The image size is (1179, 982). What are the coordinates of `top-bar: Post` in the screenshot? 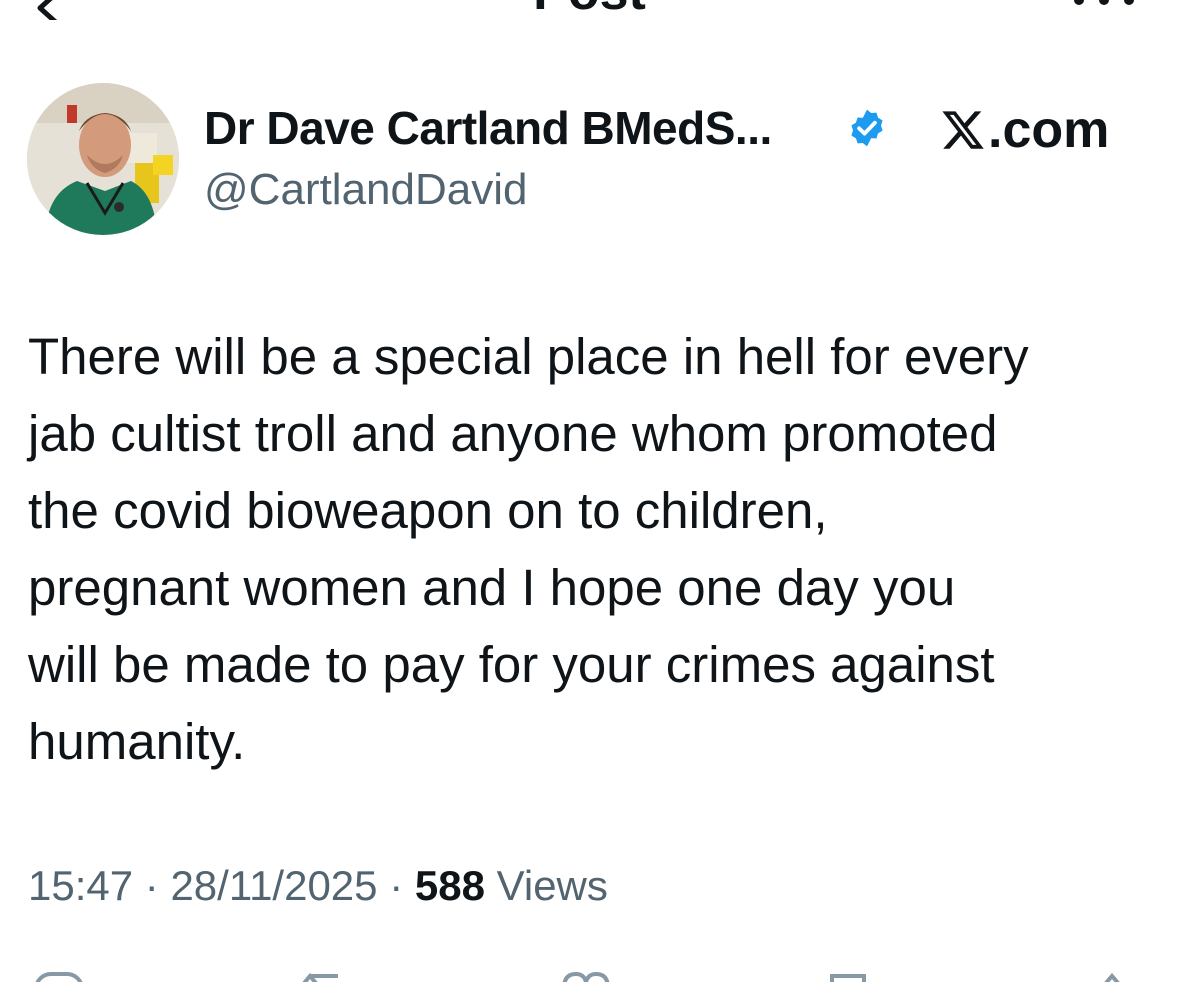 It's located at (589, 15).